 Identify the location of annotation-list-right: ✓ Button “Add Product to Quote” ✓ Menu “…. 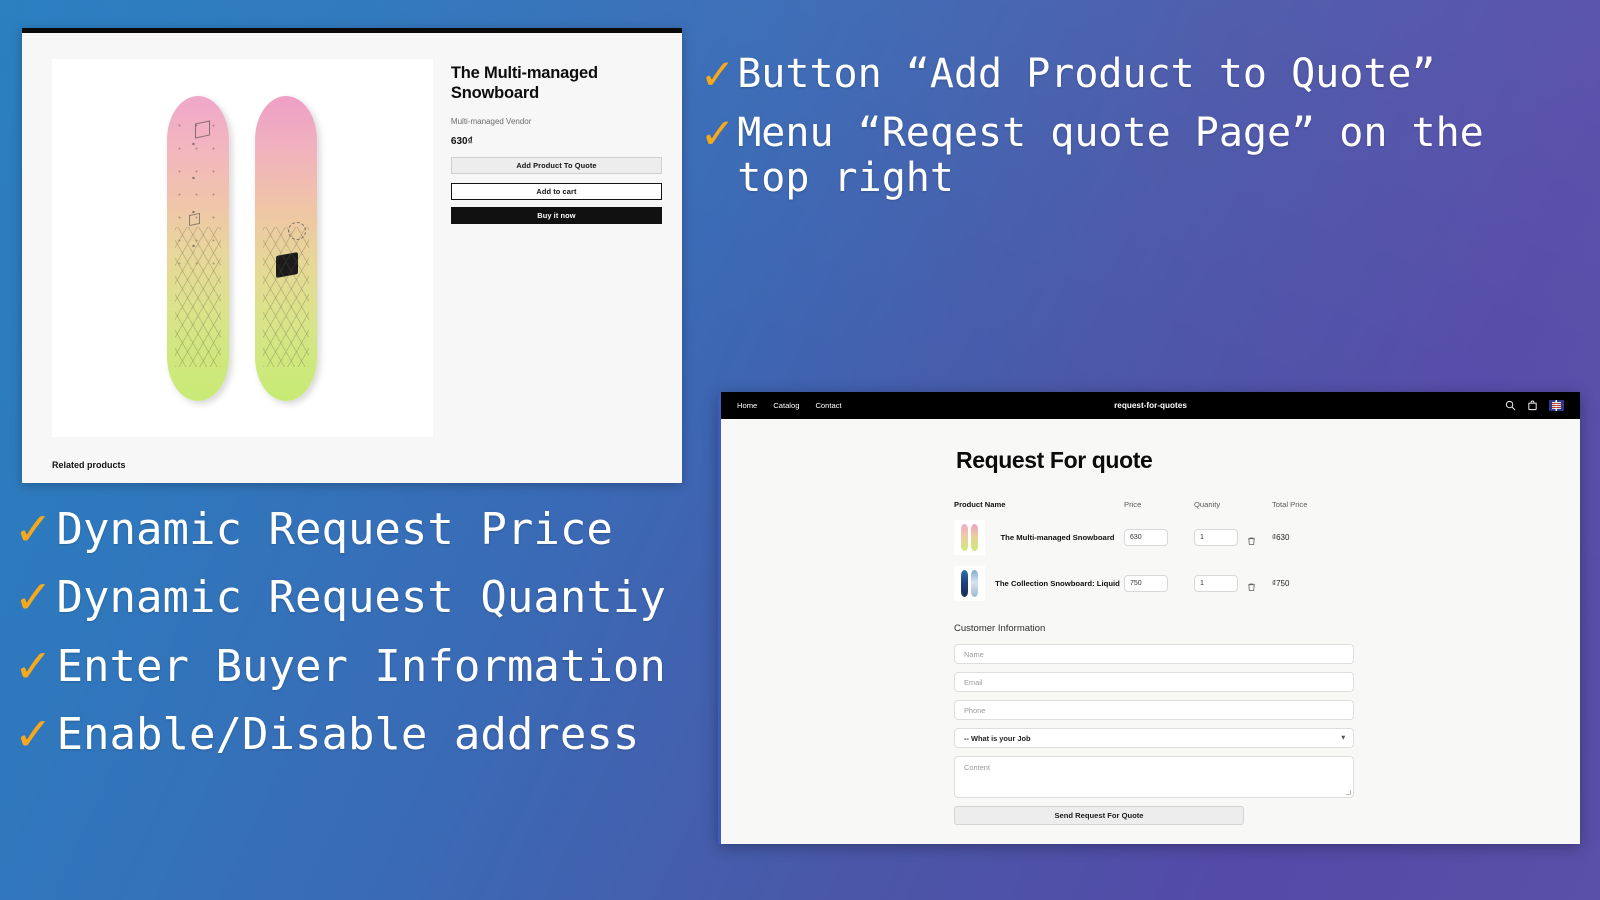
(1140, 133).